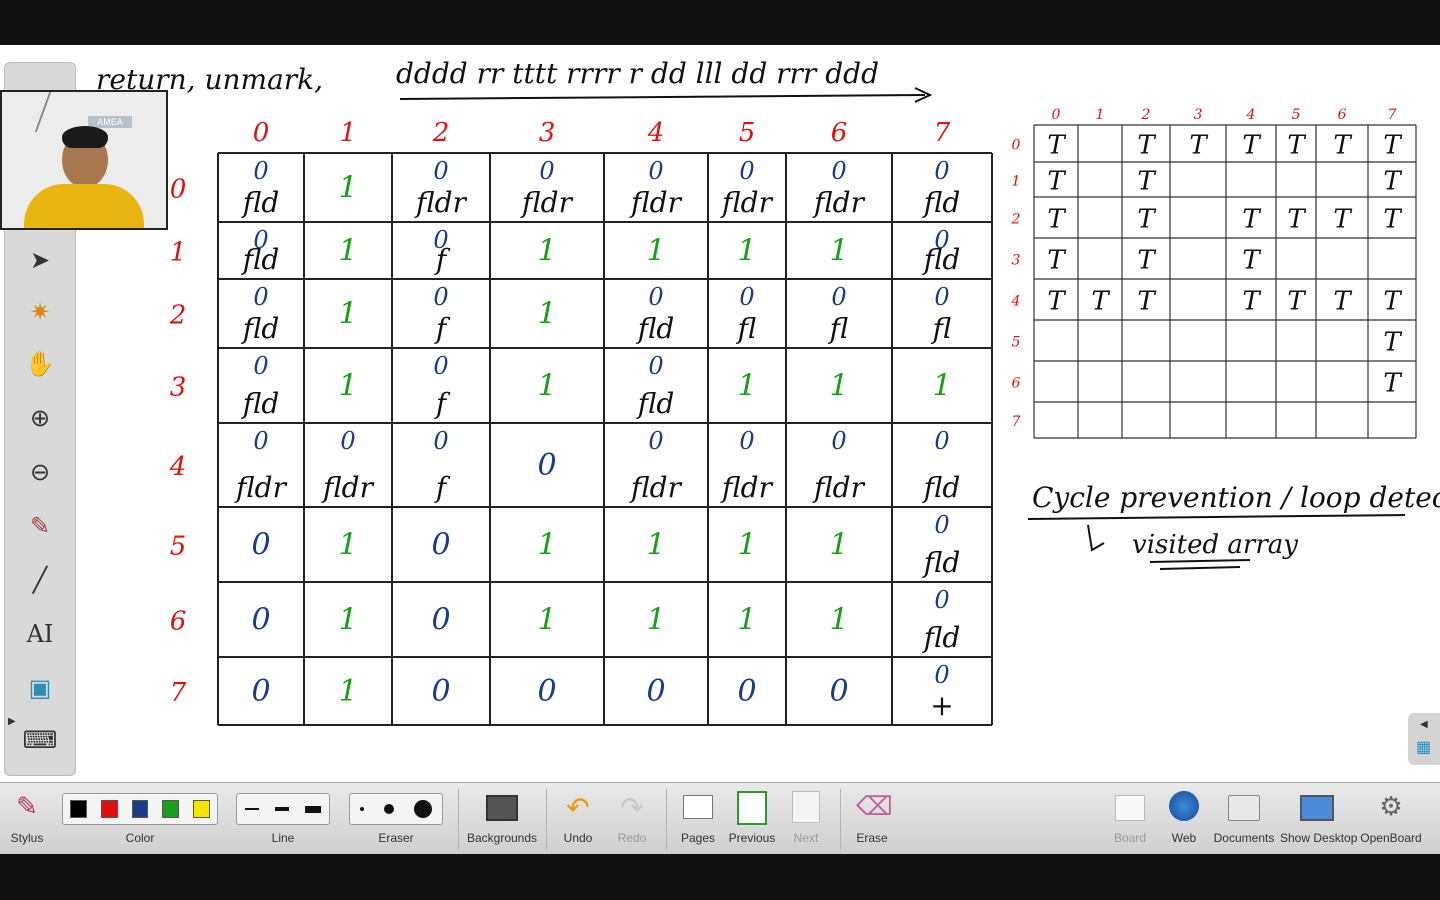 This screenshot has height=900, width=1440. Describe the element at coordinates (578, 838) in the screenshot. I see `undo-label: Undo` at that location.